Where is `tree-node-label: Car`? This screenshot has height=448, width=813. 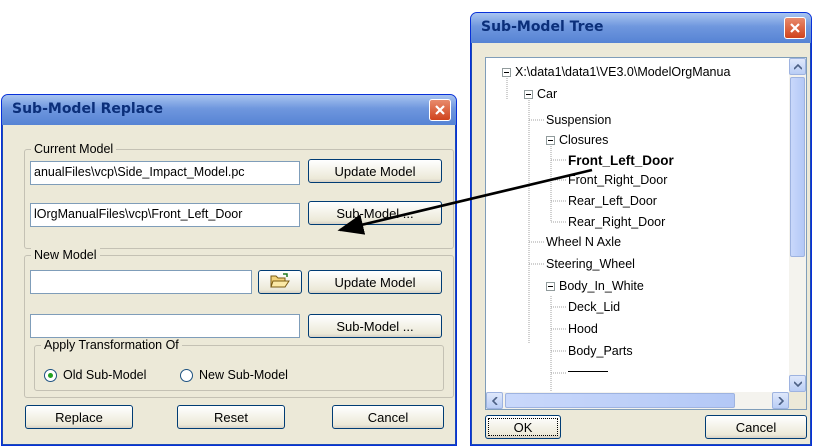 tree-node-label: Car is located at coordinates (547, 94).